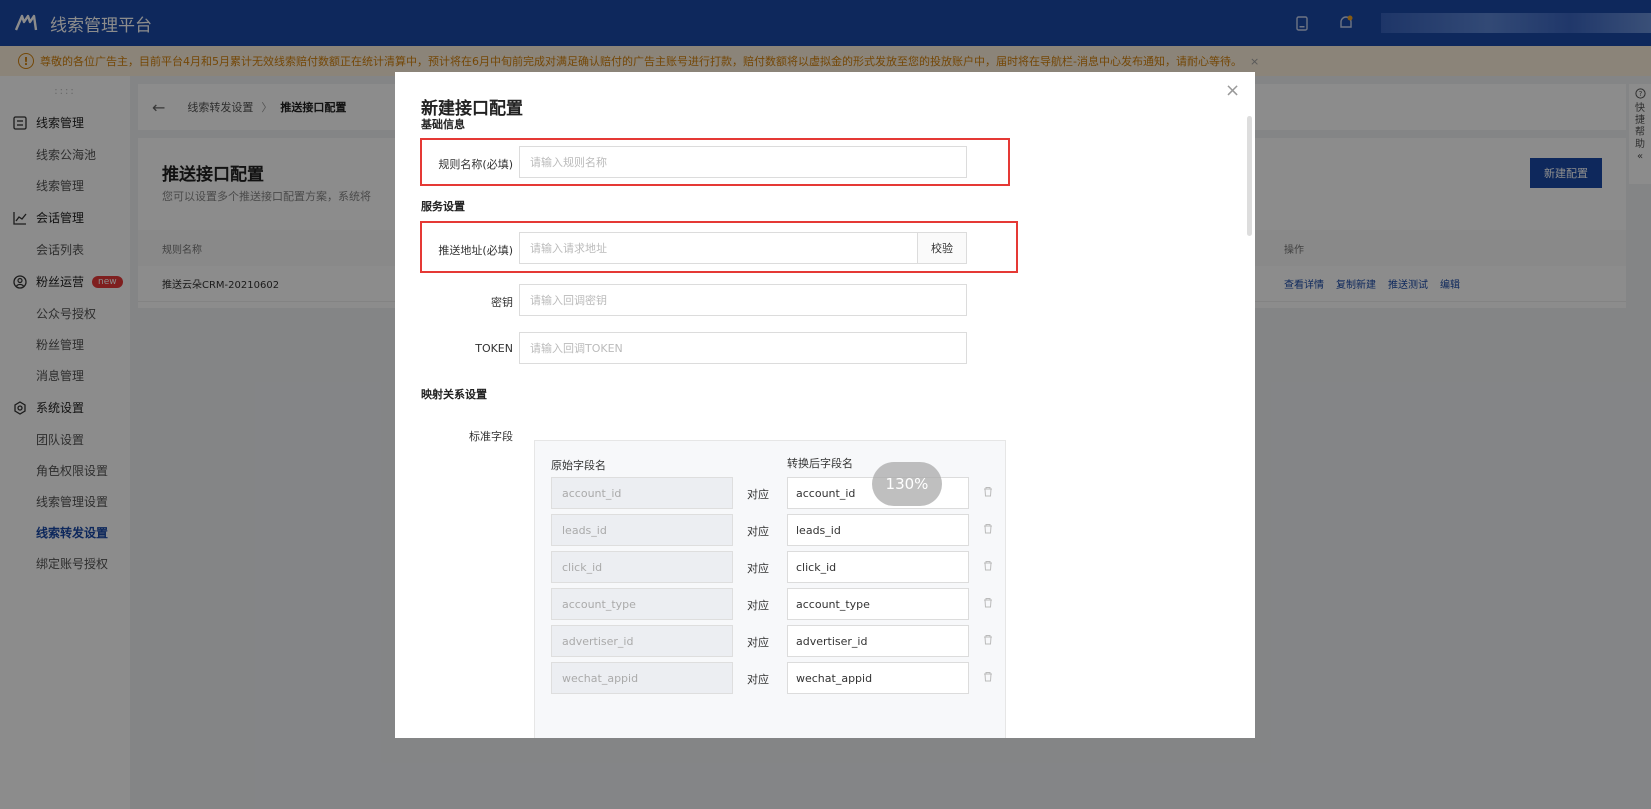 This screenshot has height=809, width=1651. I want to click on rule-name-highlight, so click(715, 162).